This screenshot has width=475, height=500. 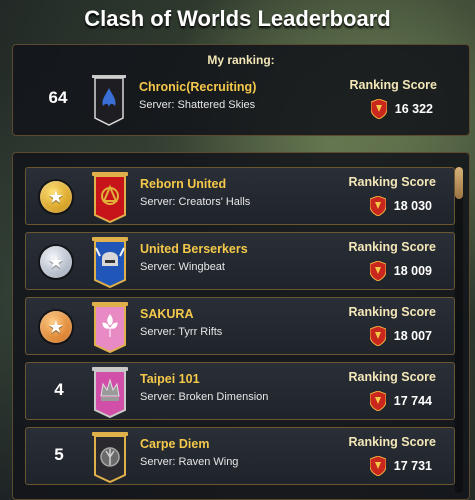 I want to click on score-display: 18 007, so click(x=400, y=336).